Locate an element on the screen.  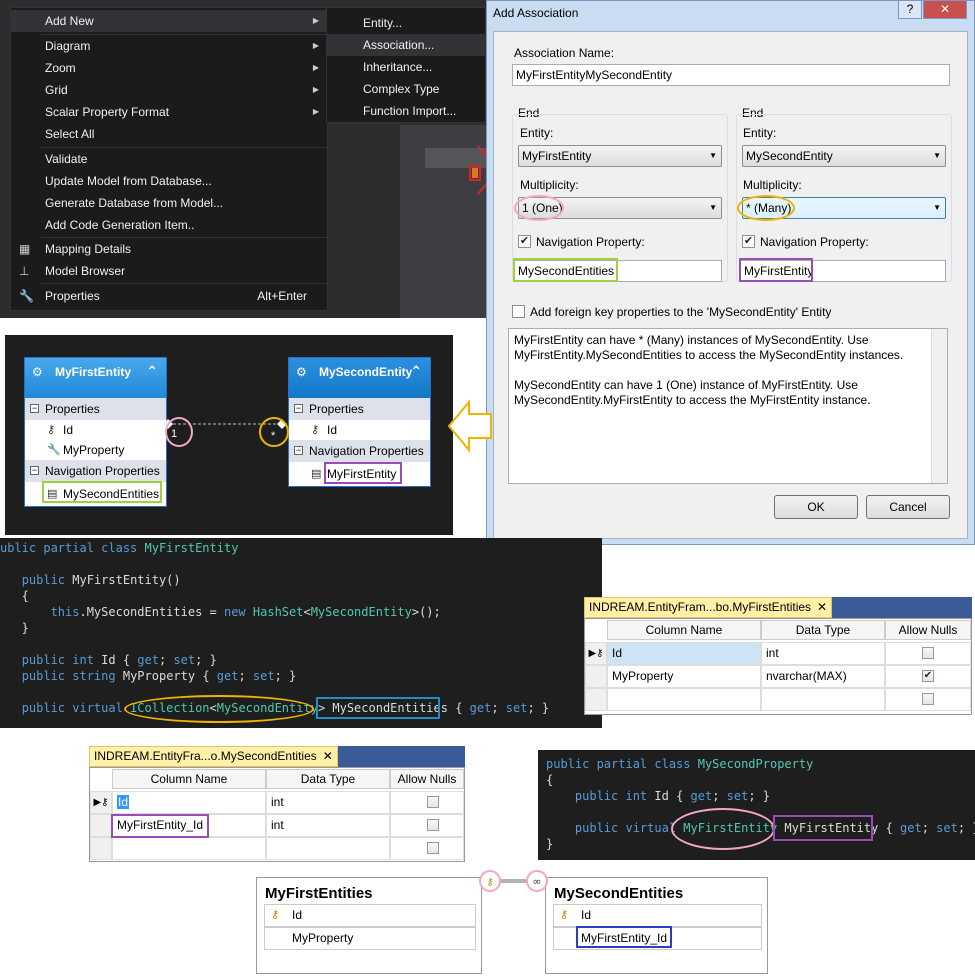
code-line: } is located at coordinates (550, 844).